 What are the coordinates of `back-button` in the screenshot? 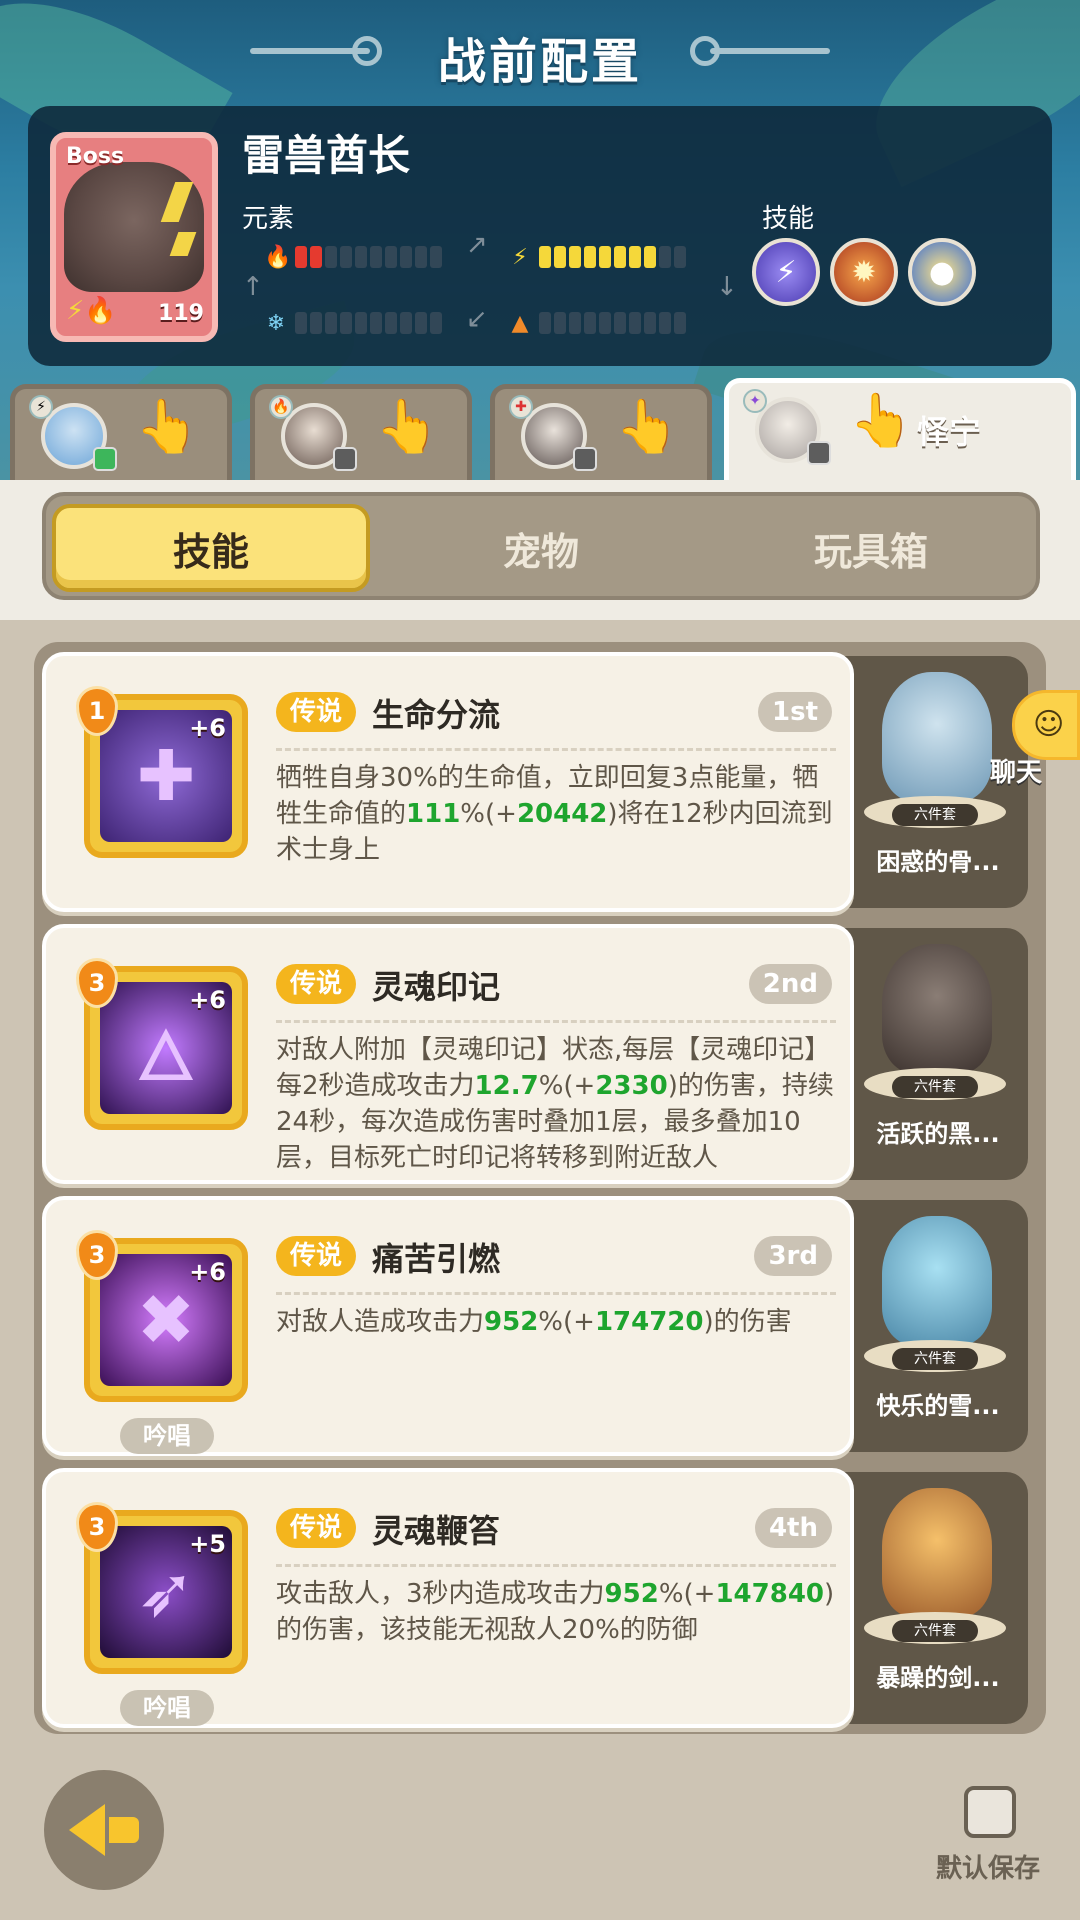 It's located at (104, 1830).